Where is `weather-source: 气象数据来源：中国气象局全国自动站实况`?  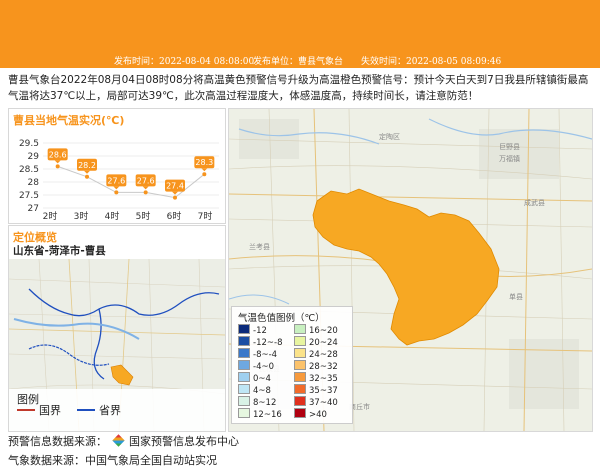
weather-source: 气象数据来源：中国气象局全国自动站实况 is located at coordinates (112, 460).